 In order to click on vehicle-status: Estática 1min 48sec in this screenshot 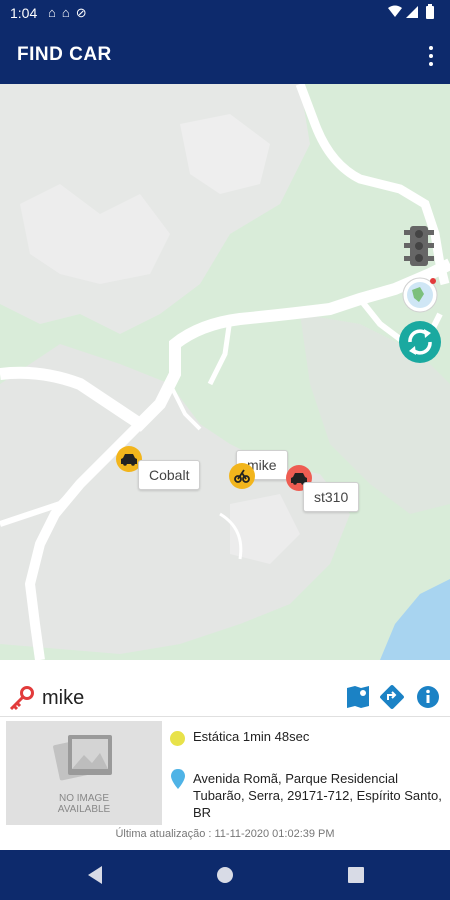, I will do `click(251, 736)`.